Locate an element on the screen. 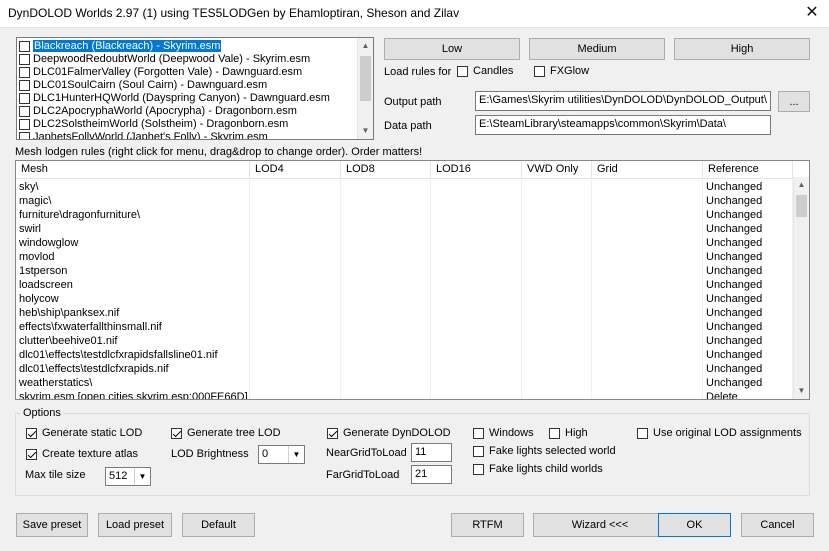  close-icon: ✕ is located at coordinates (812, 14).